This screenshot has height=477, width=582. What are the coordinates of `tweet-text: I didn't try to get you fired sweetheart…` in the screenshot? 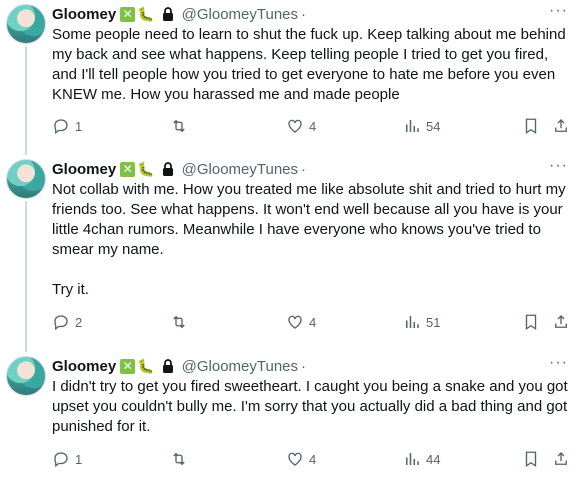 It's located at (310, 406).